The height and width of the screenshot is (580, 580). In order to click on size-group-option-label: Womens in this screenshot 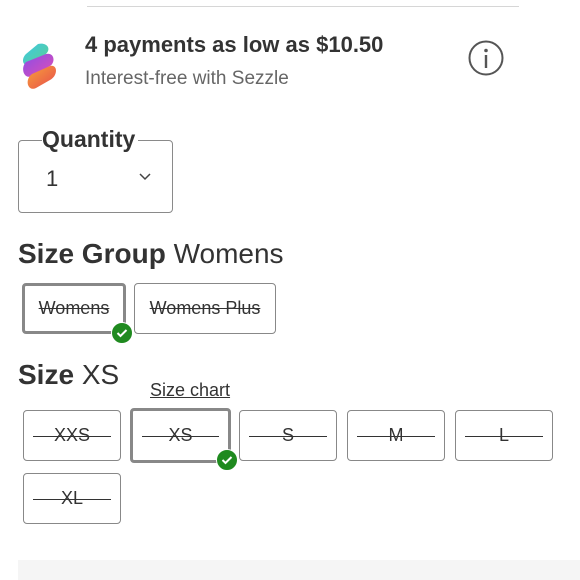, I will do `click(74, 308)`.